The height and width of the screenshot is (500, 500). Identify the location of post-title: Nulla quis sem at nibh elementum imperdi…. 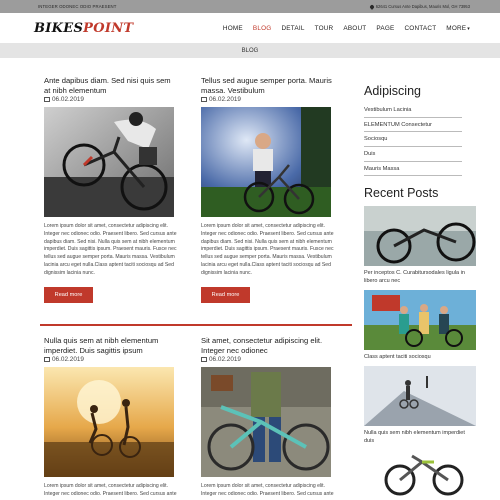
(110, 345).